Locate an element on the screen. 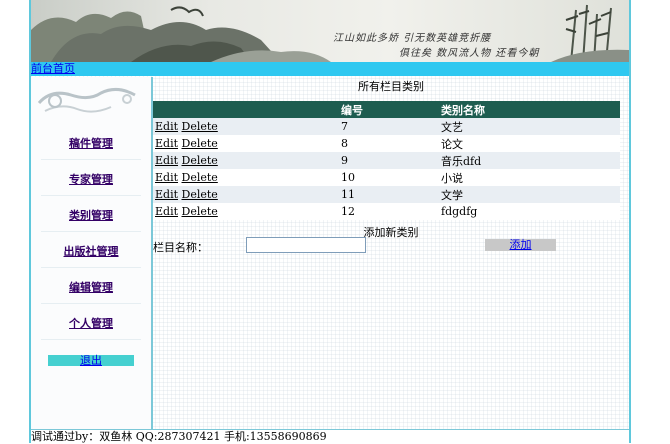 Image resolution: width=670 pixels, height=444 pixels. table-caption: 所有栏目类别 is located at coordinates (391, 86).